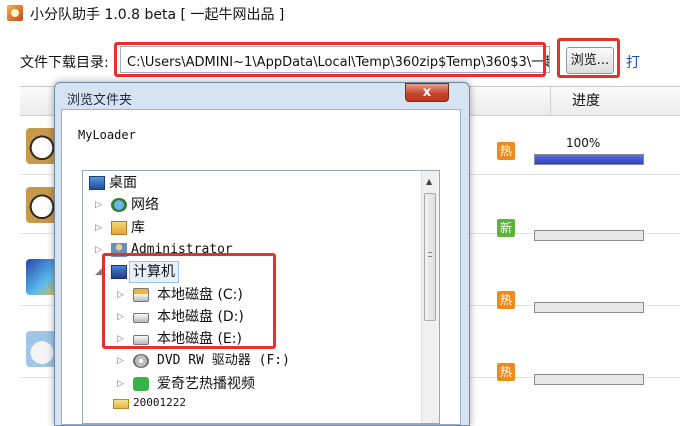 The width and height of the screenshot is (680, 426). What do you see at coordinates (189, 301) in the screenshot?
I see `highlight-box-disks` at bounding box center [189, 301].